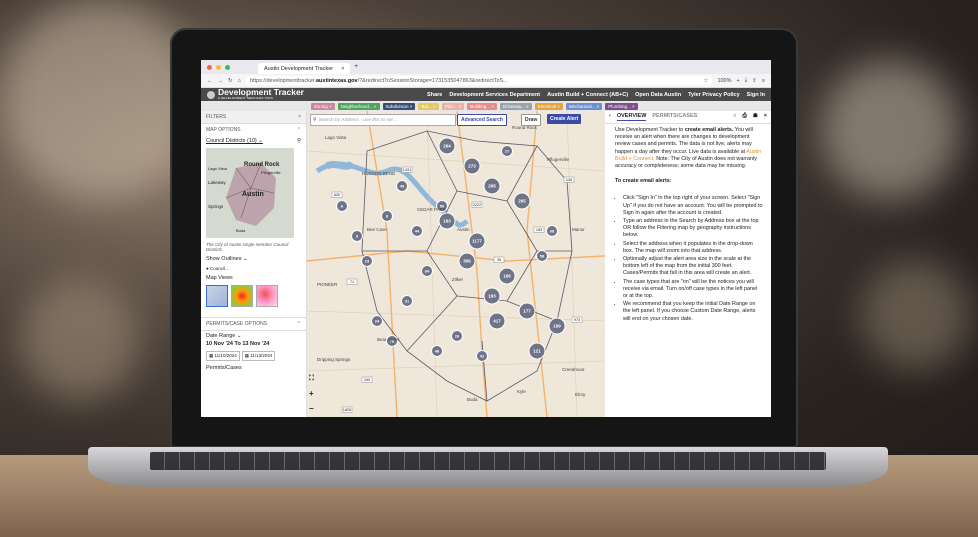 The image size is (978, 537). Describe the element at coordinates (218, 67) in the screenshot. I see `minimize-window-icon` at that location.